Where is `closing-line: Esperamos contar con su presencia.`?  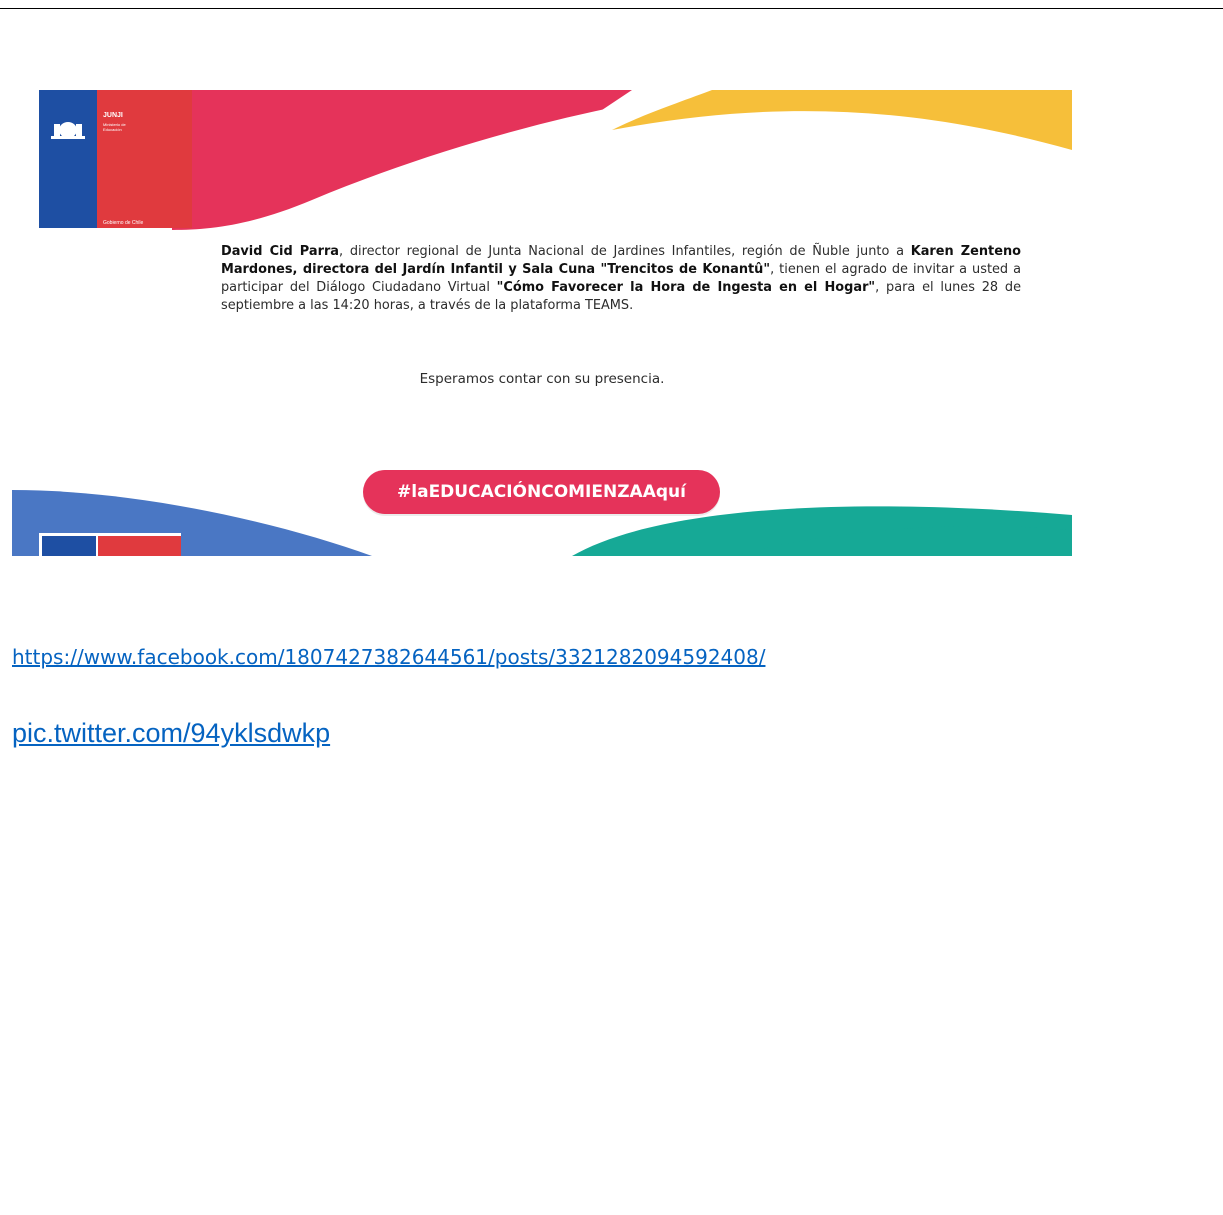 closing-line: Esperamos contar con su presencia. is located at coordinates (542, 379).